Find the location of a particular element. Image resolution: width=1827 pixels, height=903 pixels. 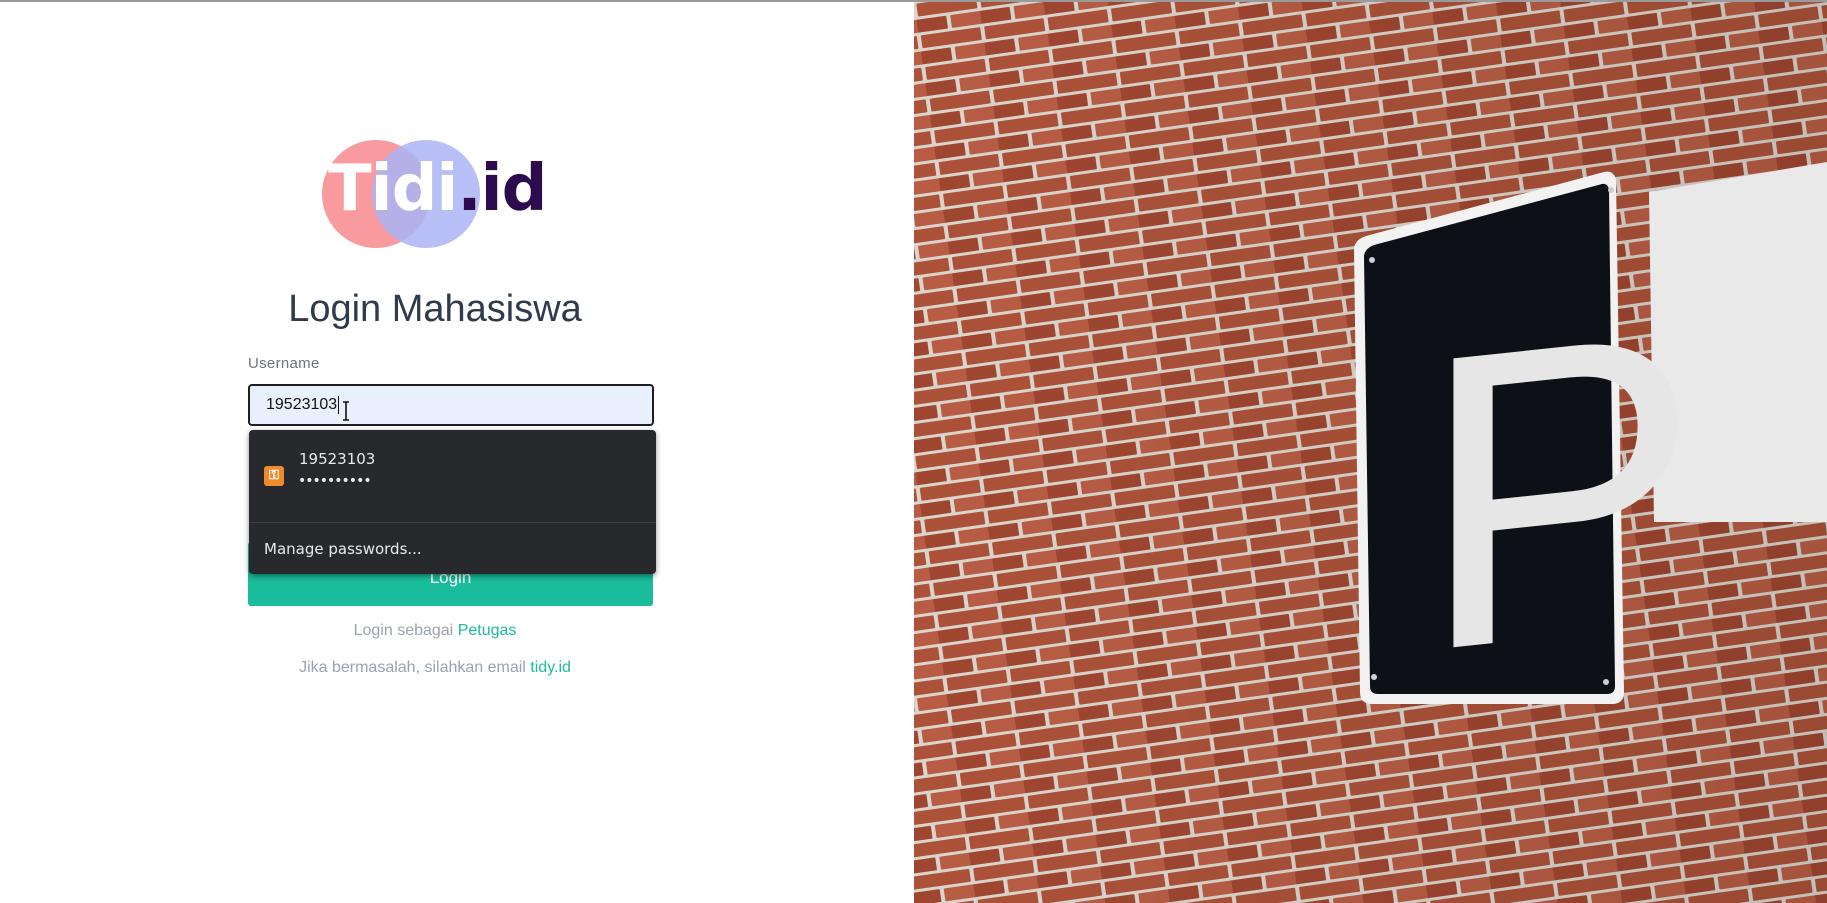

dropdown-divider is located at coordinates (452, 522).